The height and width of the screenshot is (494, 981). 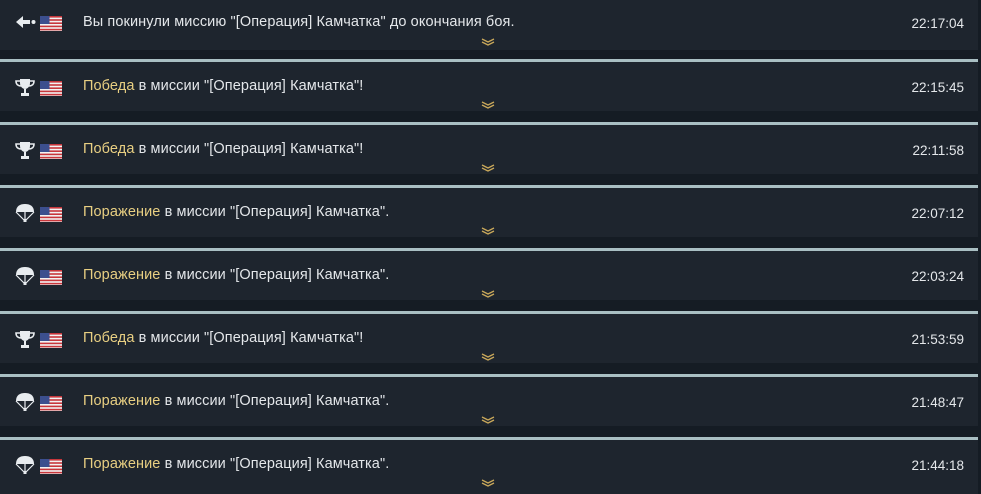 What do you see at coordinates (938, 150) in the screenshot?
I see `entry-time: 22:11:58` at bounding box center [938, 150].